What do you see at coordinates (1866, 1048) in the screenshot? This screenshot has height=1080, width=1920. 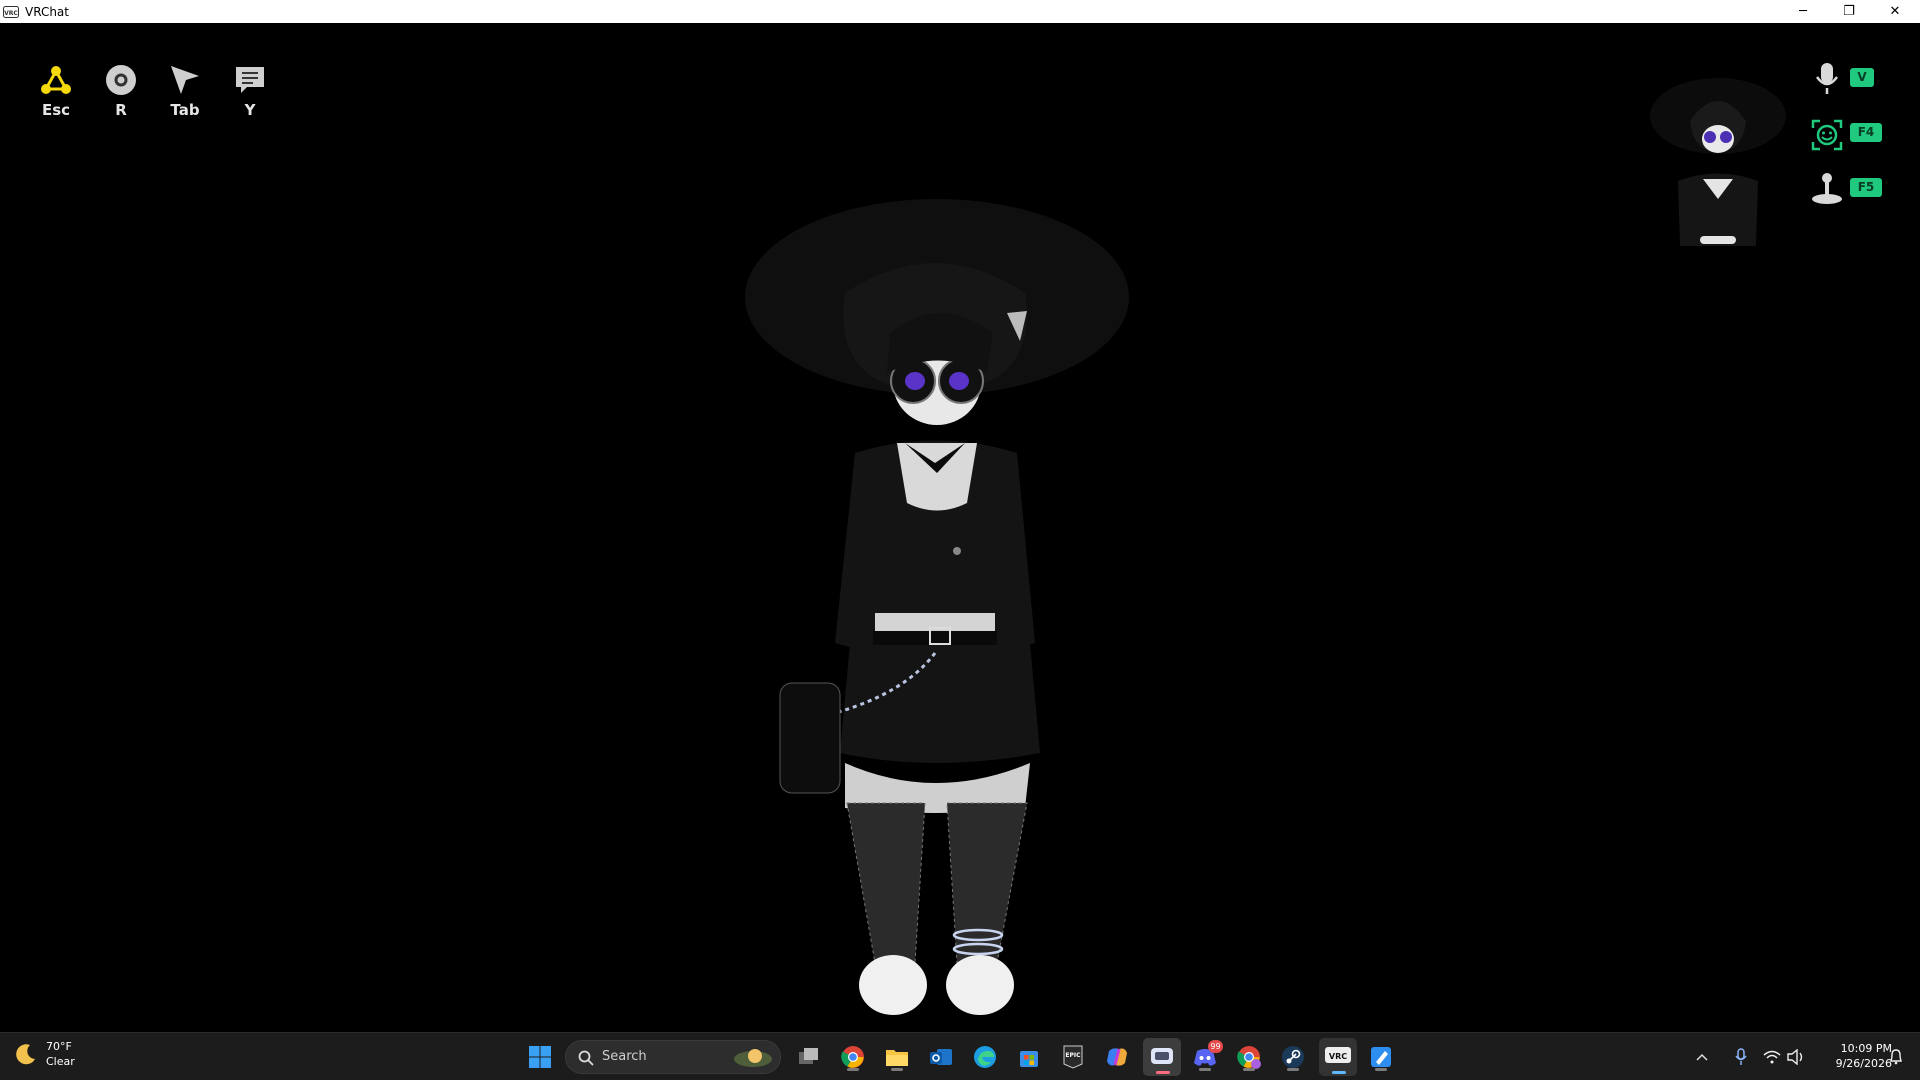 I see `clock-time: 10:09 PM` at bounding box center [1866, 1048].